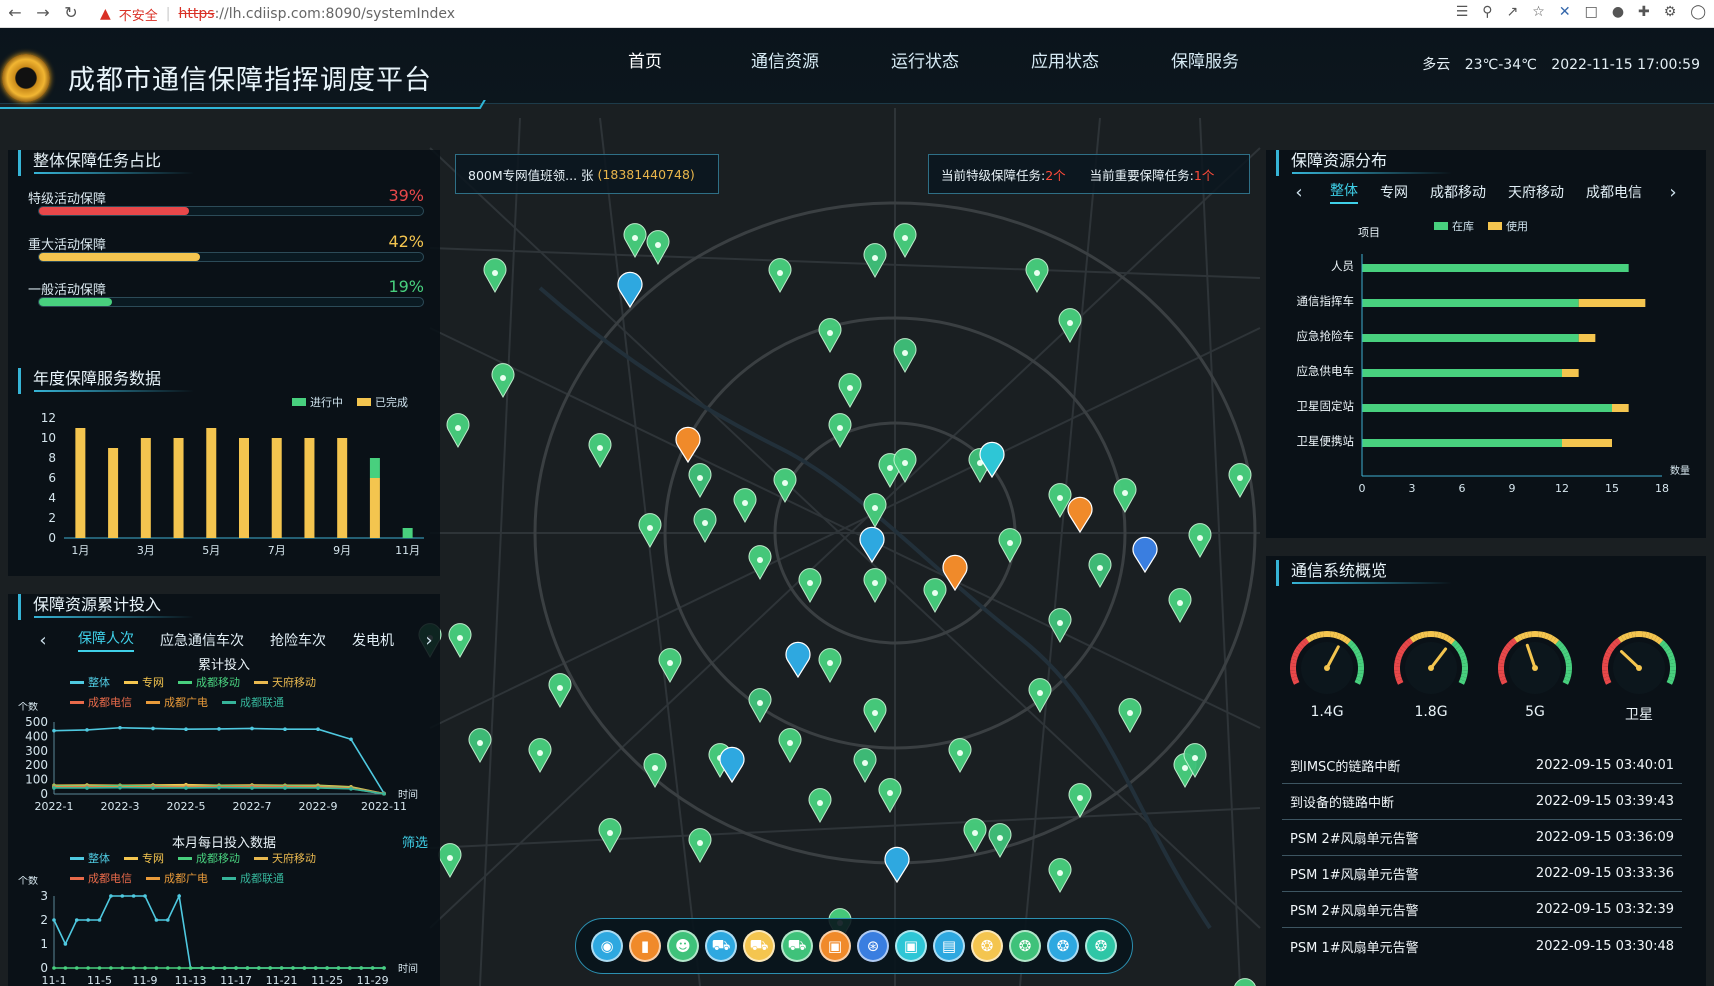 The image size is (1714, 986). I want to click on vehicle-icon: ⛟, so click(721, 946).